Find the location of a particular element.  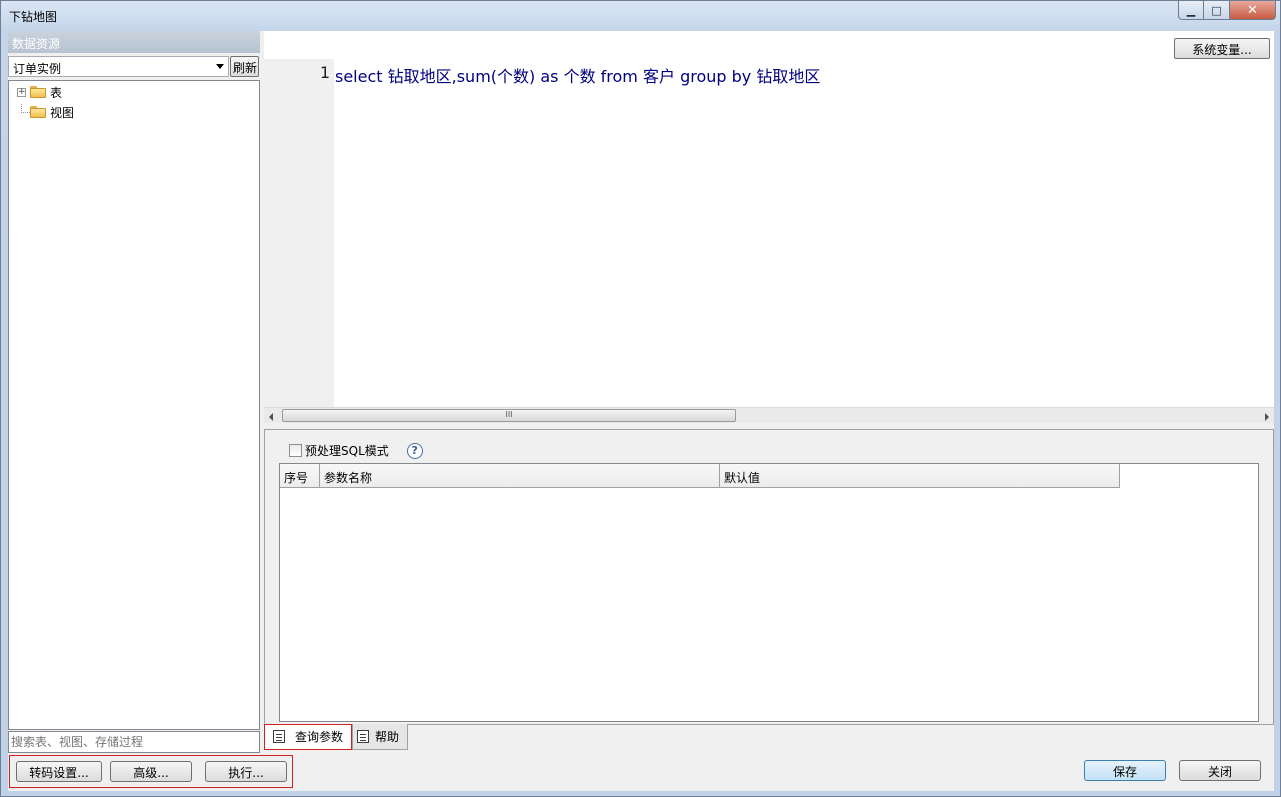

close-window-button: ✕ is located at coordinates (1253, 10).